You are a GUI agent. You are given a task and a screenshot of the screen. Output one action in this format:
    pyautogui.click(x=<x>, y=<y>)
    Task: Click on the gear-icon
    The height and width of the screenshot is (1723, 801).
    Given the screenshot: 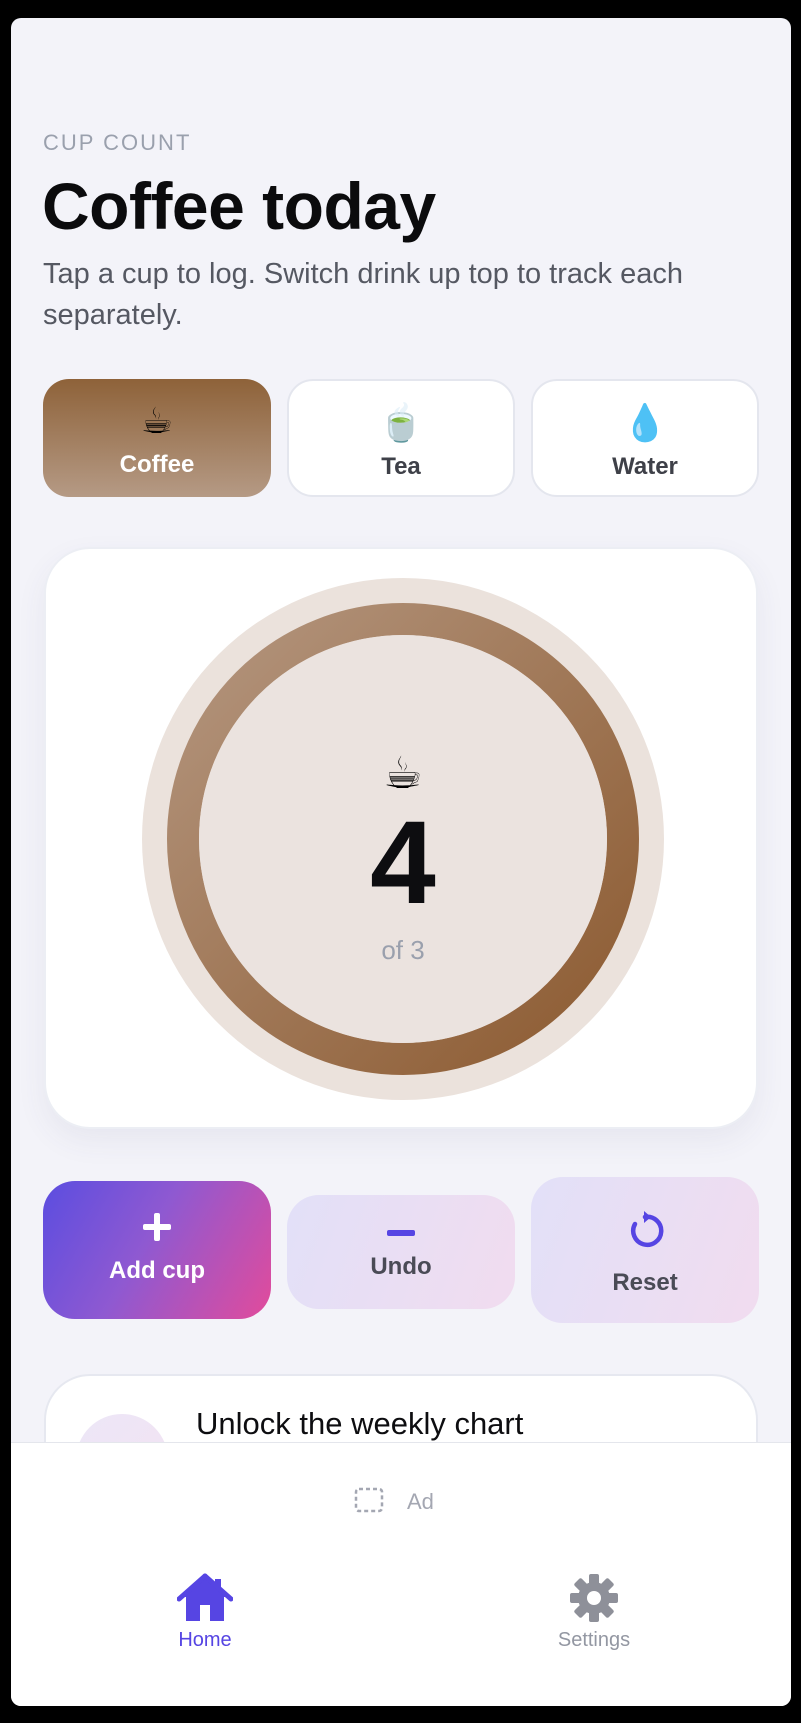 What is the action you would take?
    pyautogui.click(x=594, y=1598)
    